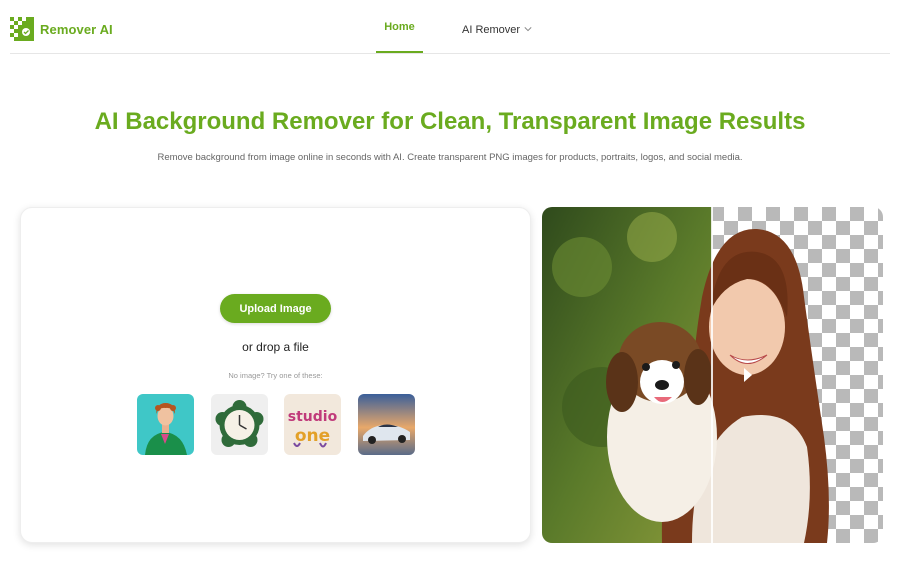  Describe the element at coordinates (165, 424) in the screenshot. I see `sample-thumbnail-person` at that location.